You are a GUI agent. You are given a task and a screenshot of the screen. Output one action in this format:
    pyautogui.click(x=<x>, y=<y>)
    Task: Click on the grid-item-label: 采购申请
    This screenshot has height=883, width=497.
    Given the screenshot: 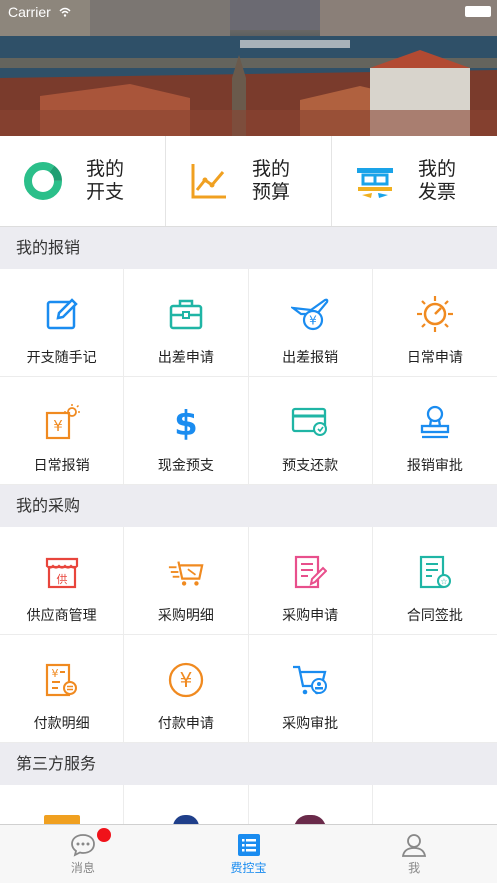 What is the action you would take?
    pyautogui.click(x=310, y=616)
    